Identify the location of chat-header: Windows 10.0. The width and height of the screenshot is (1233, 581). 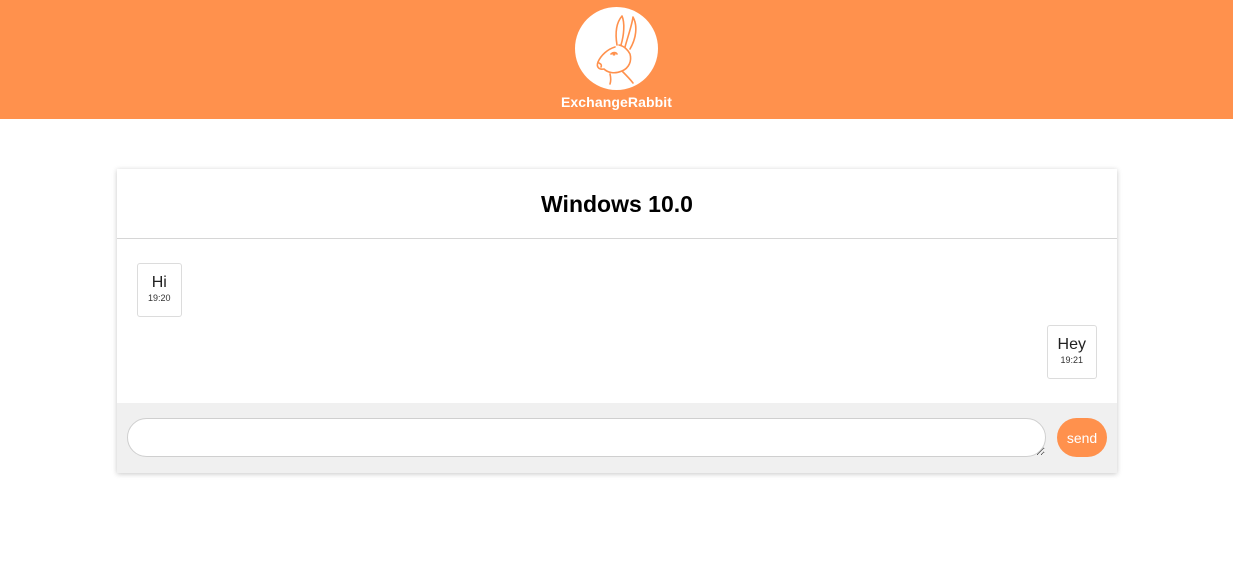
(617, 204).